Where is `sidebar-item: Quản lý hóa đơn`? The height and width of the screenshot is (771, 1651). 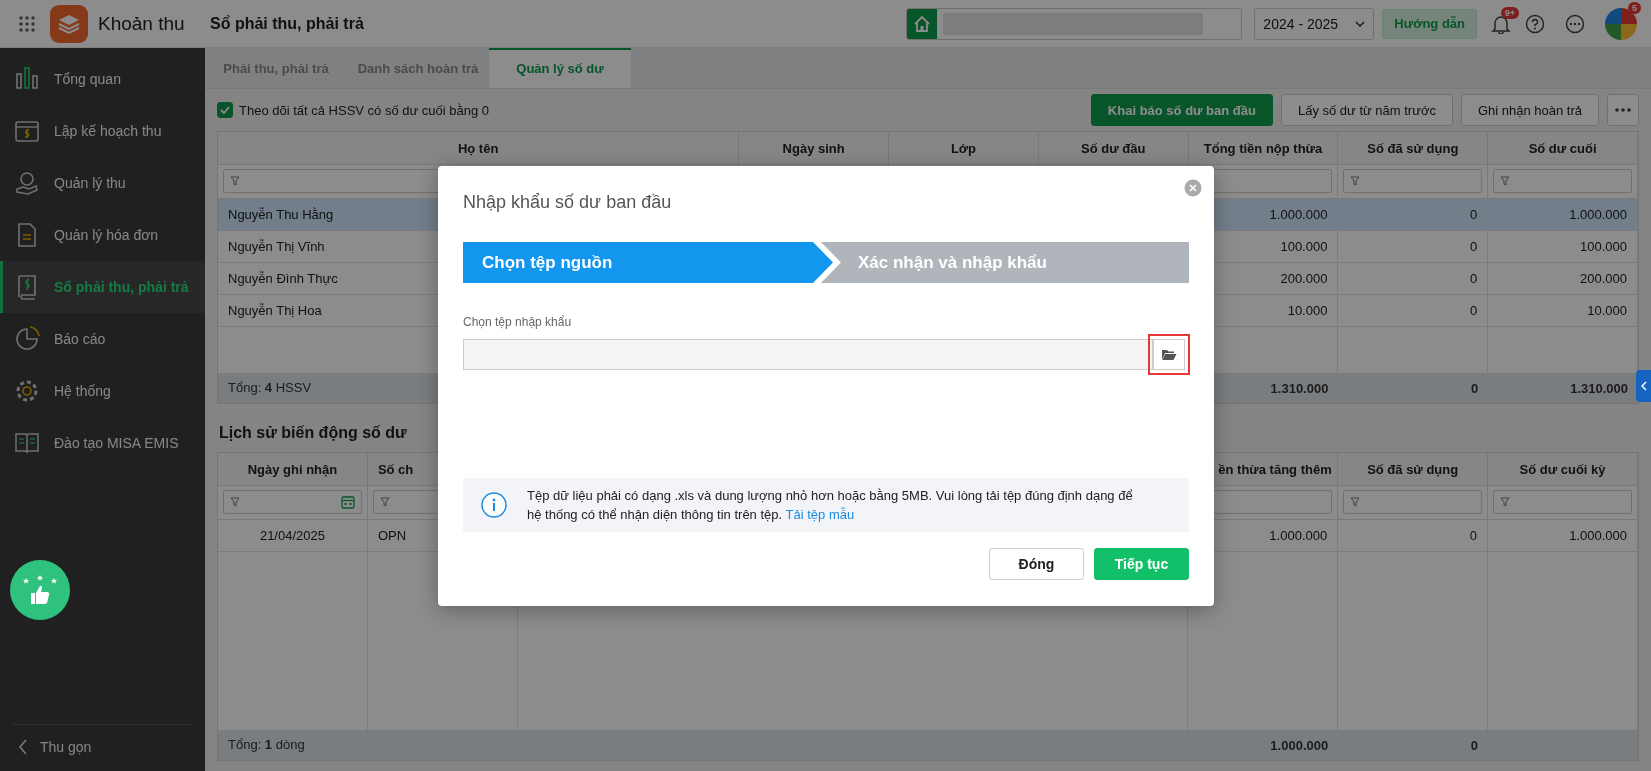
sidebar-item: Quản lý hóa đơn is located at coordinates (102, 235).